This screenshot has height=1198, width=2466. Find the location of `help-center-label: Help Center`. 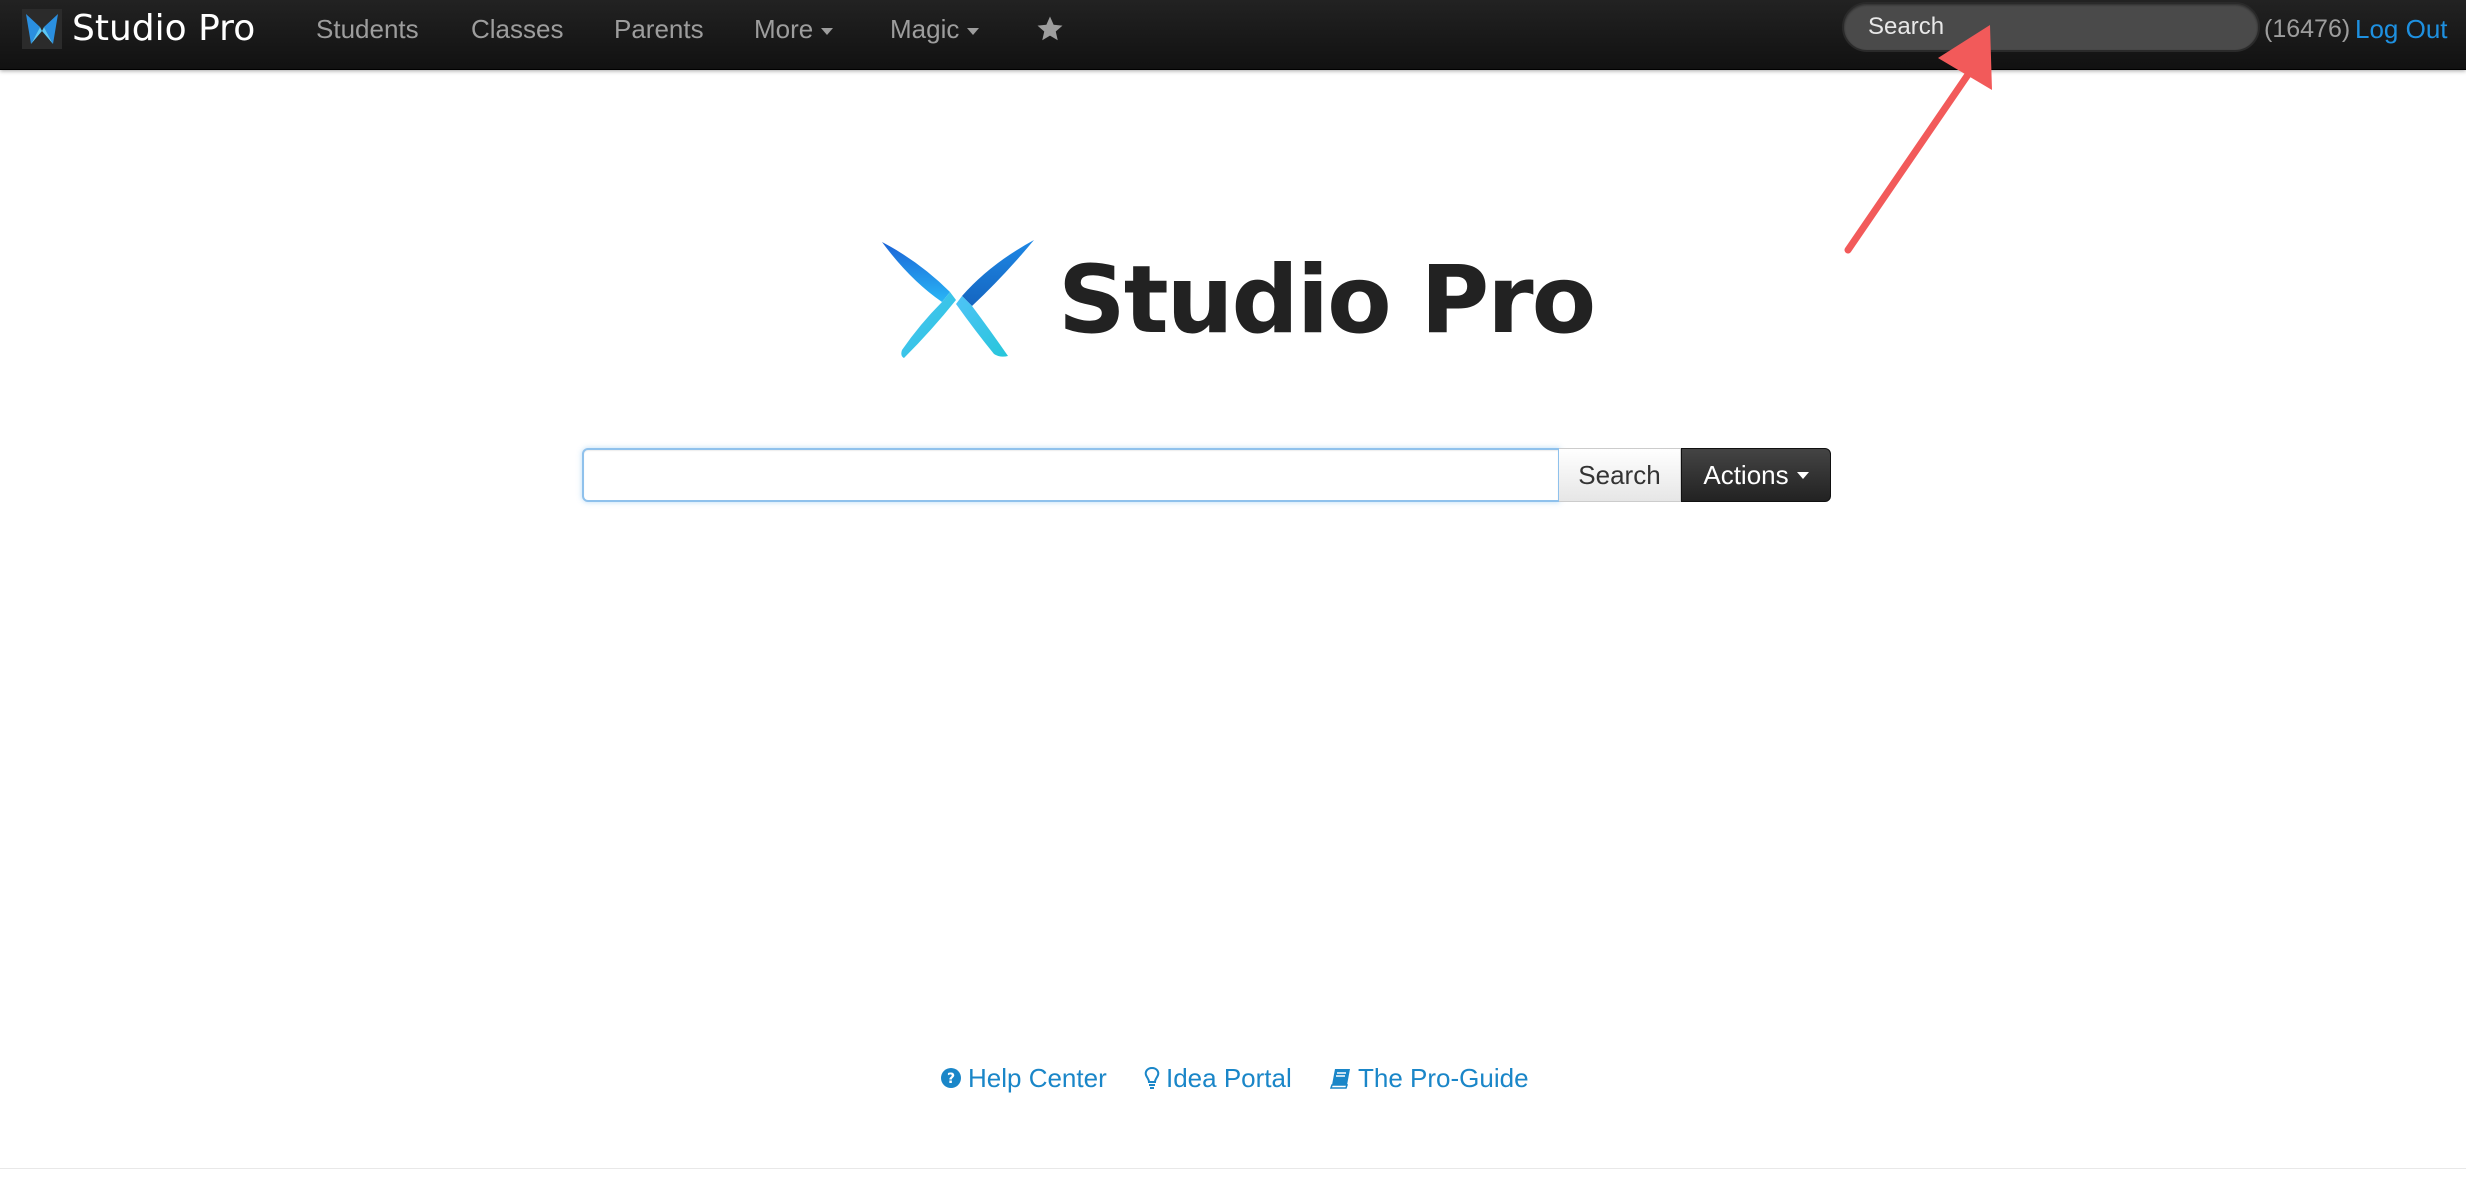

help-center-label: Help Center is located at coordinates (1037, 1078).